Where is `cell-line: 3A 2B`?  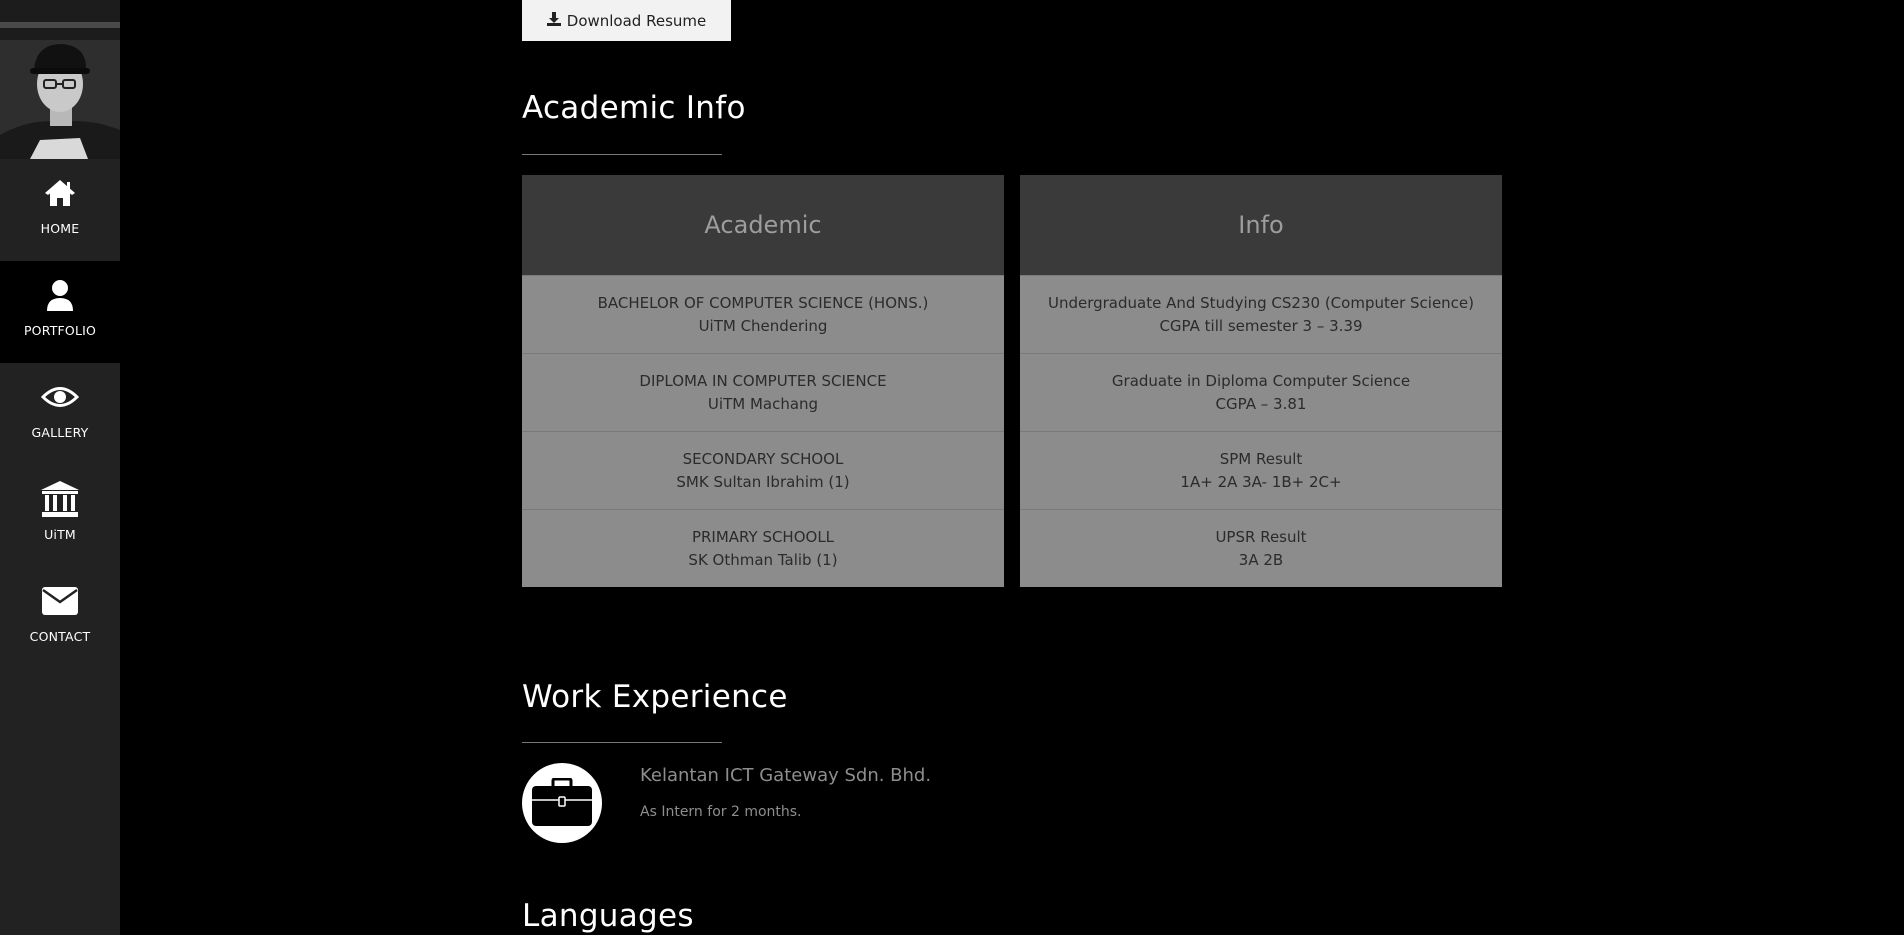
cell-line: 3A 2B is located at coordinates (1261, 559).